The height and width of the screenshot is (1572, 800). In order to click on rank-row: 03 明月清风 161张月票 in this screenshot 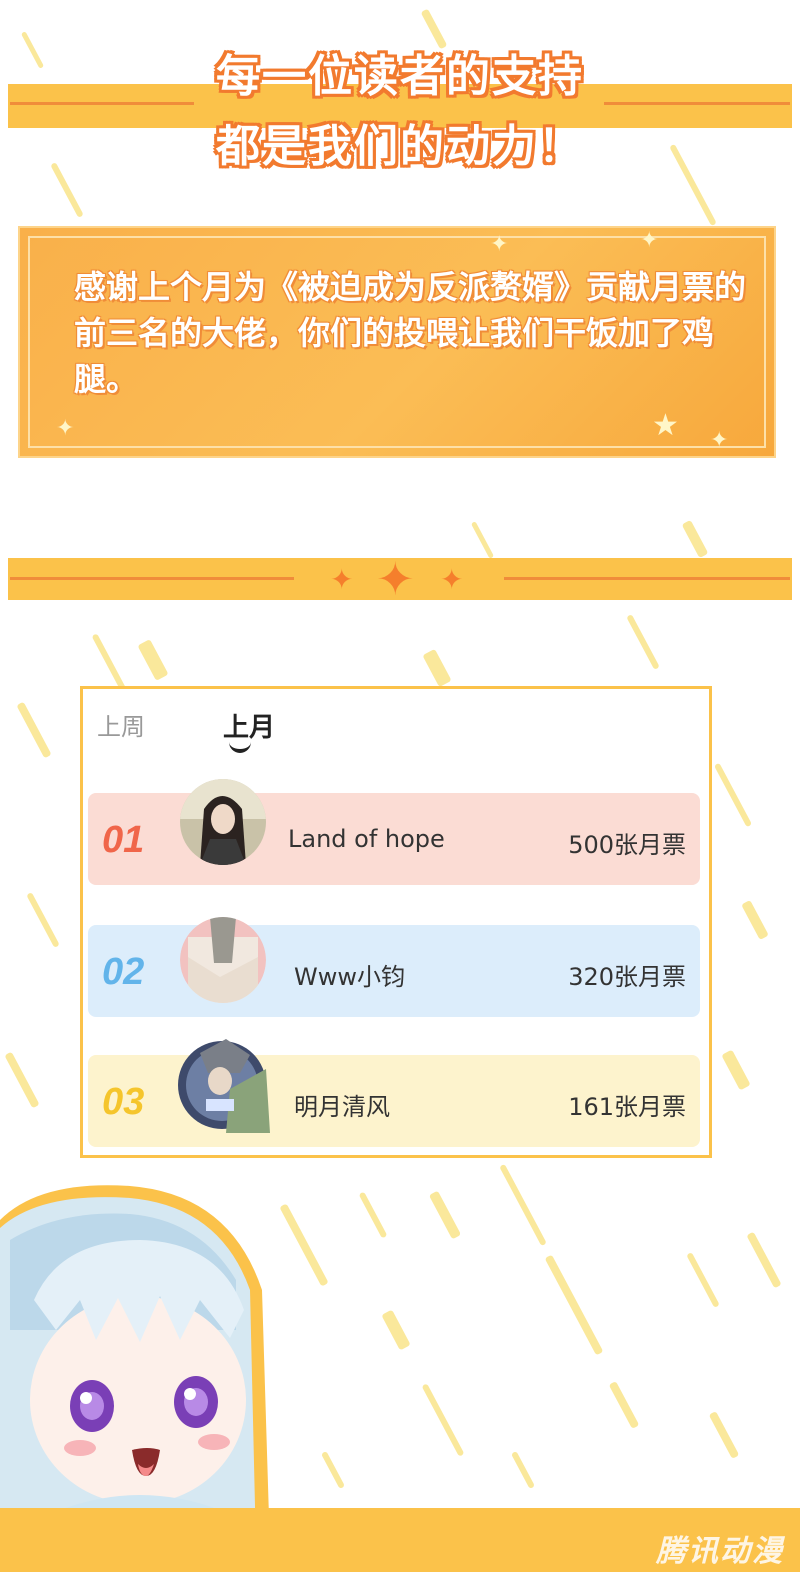, I will do `click(394, 1093)`.